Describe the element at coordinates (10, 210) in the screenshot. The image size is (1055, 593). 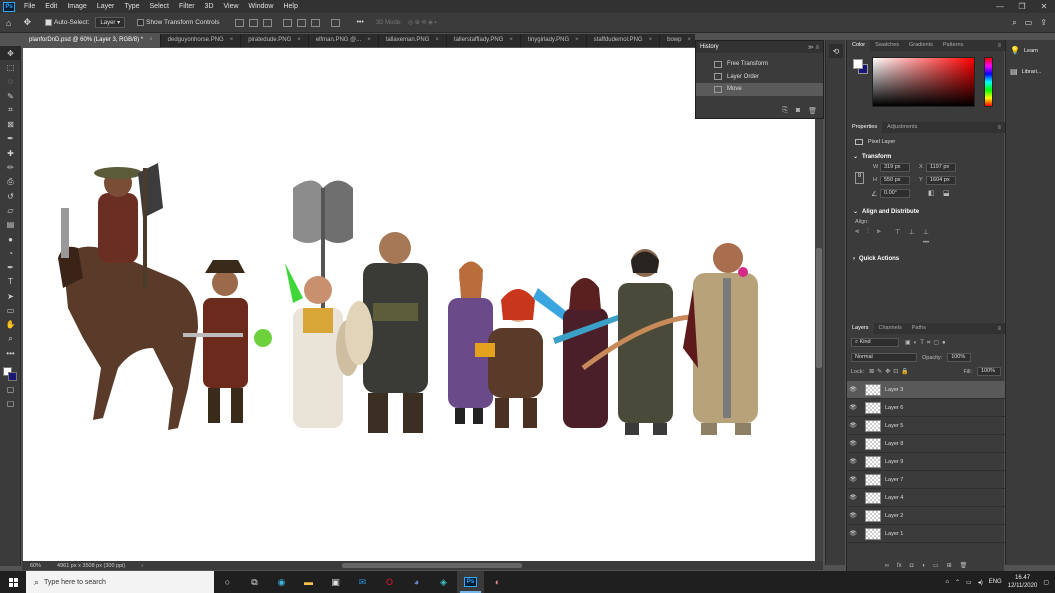
I see `eraser-tool-icon: ▱` at that location.